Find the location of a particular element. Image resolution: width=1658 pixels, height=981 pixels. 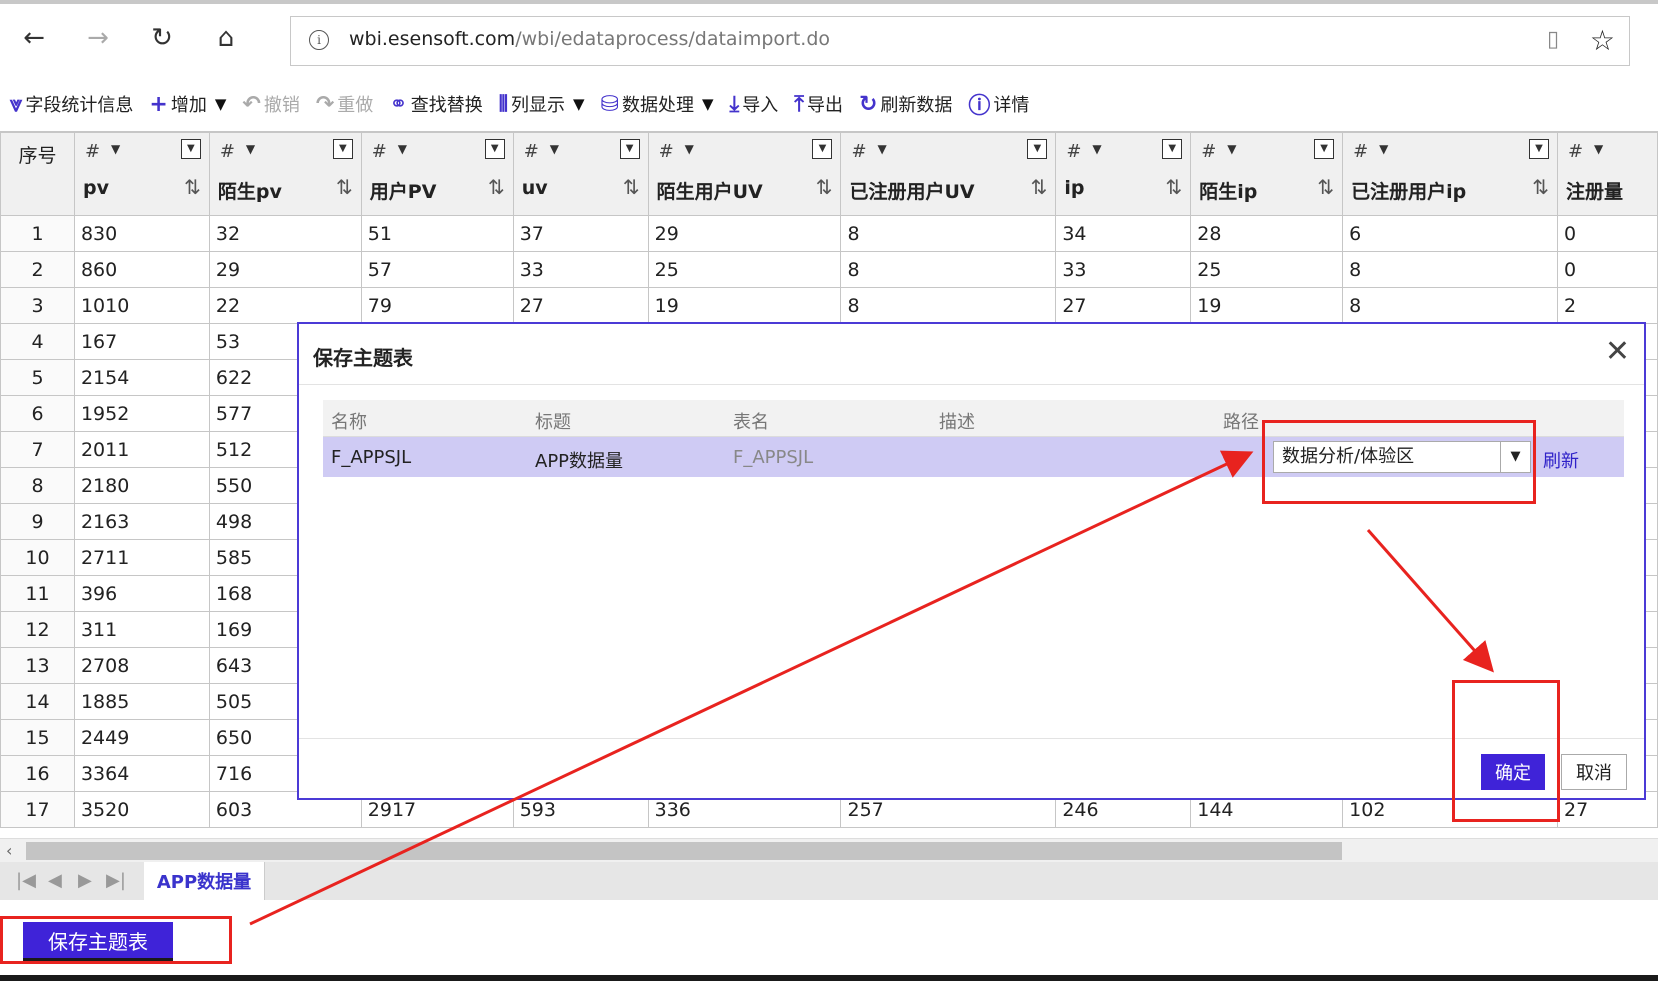

arrow-to-ok is located at coordinates (1430, 601).